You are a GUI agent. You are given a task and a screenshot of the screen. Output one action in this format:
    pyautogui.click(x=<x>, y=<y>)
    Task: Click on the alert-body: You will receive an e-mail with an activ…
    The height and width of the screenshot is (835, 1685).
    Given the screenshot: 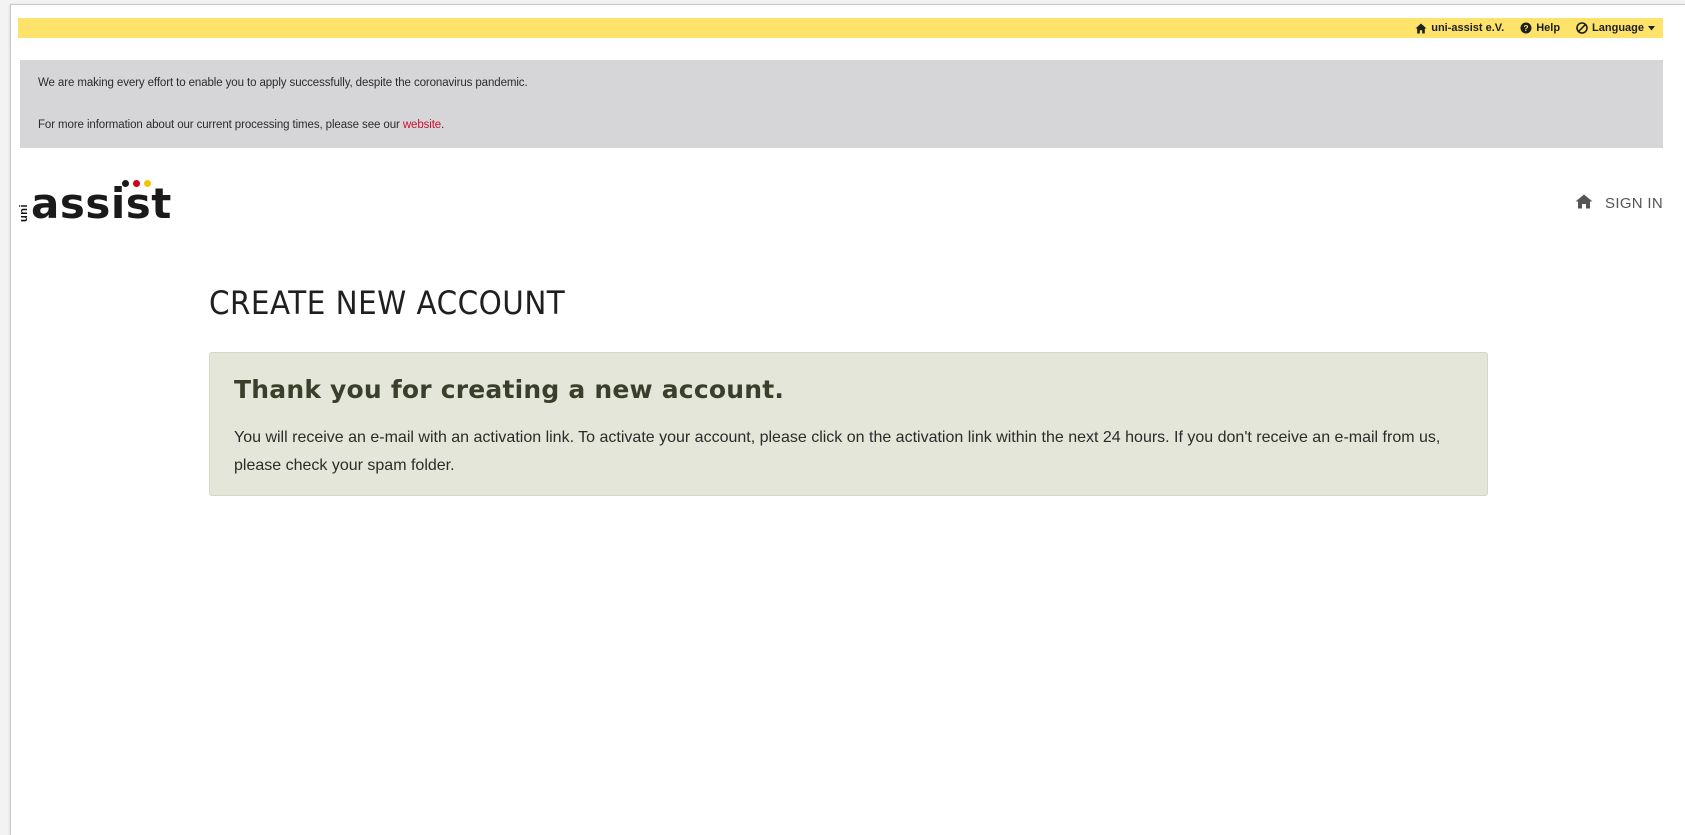 What is the action you would take?
    pyautogui.click(x=837, y=451)
    